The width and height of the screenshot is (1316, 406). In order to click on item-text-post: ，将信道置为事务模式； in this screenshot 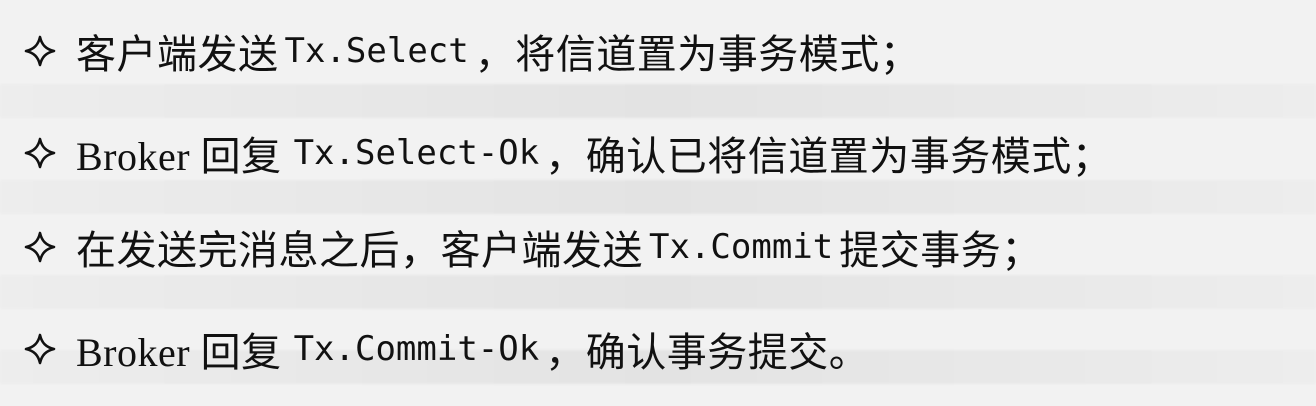, I will do `click(697, 55)`.